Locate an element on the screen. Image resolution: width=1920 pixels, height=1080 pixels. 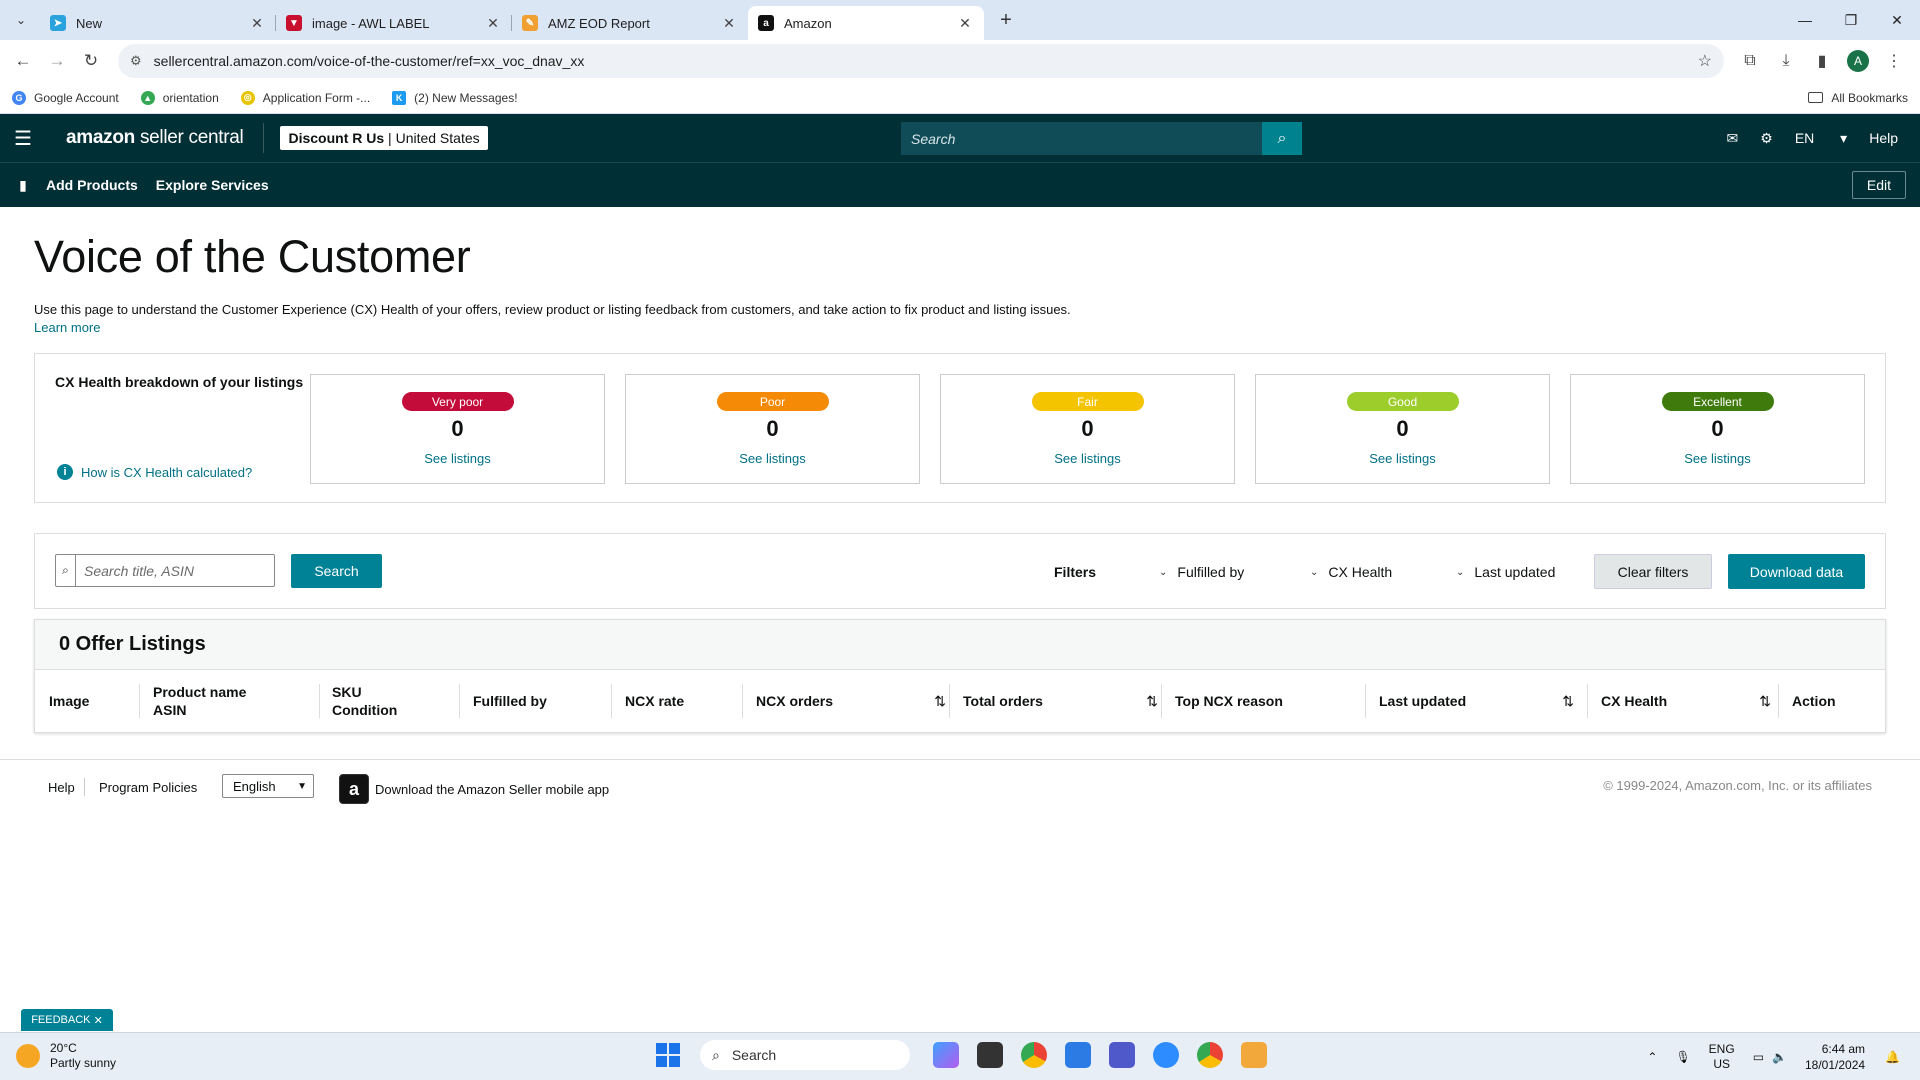
cx-count: 0 is located at coordinates (772, 428).